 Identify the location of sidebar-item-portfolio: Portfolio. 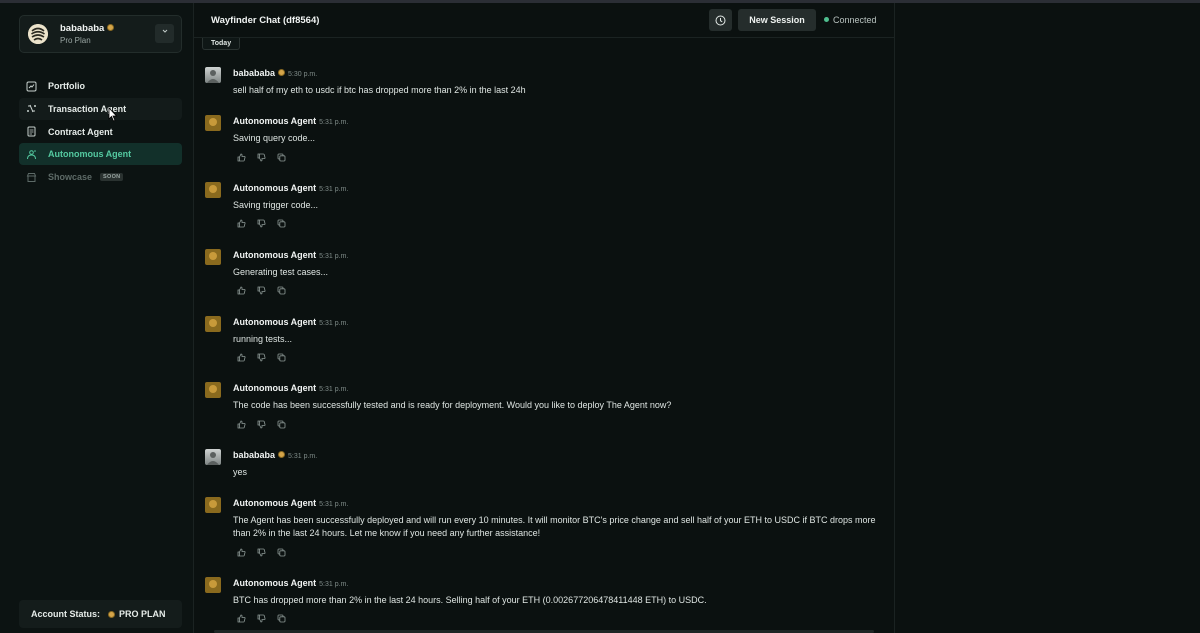
(100, 86).